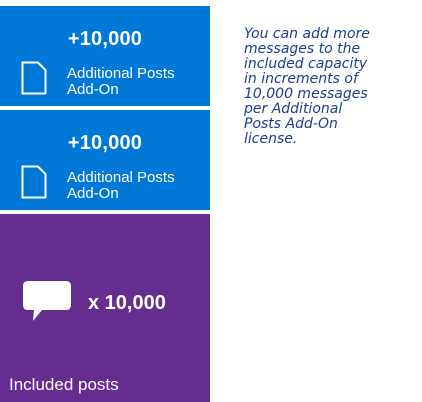  What do you see at coordinates (302, 49) in the screenshot?
I see `note-line: messages to the` at bounding box center [302, 49].